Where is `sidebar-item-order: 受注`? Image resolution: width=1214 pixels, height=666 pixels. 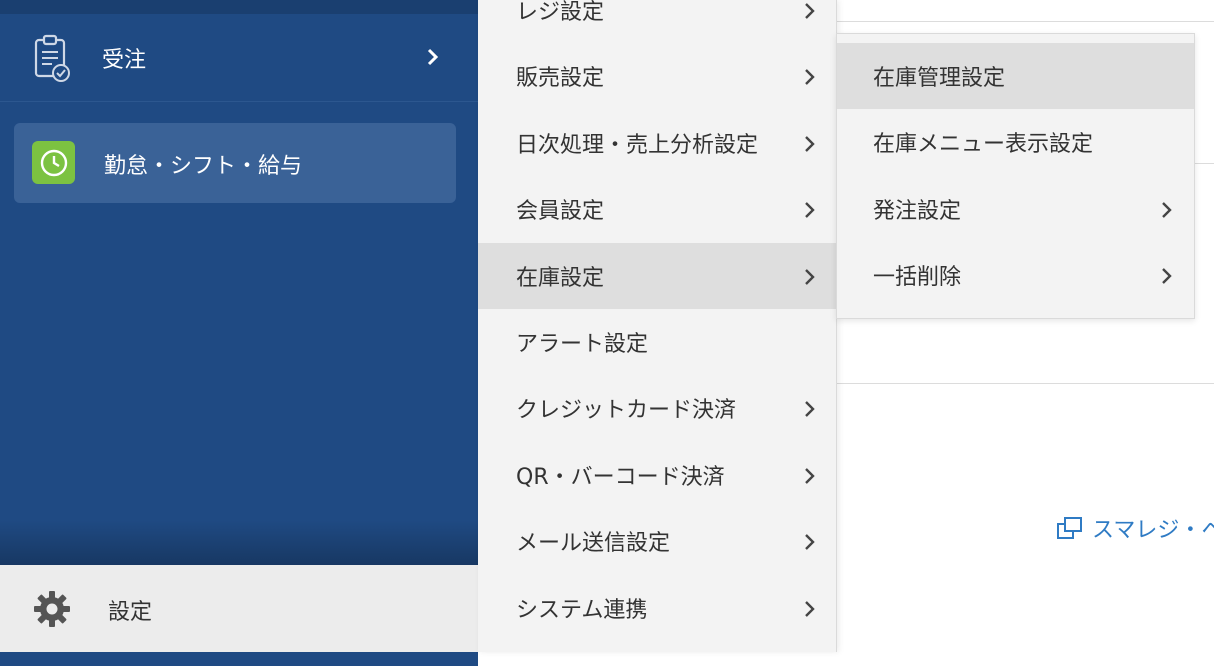 sidebar-item-order: 受注 is located at coordinates (239, 58).